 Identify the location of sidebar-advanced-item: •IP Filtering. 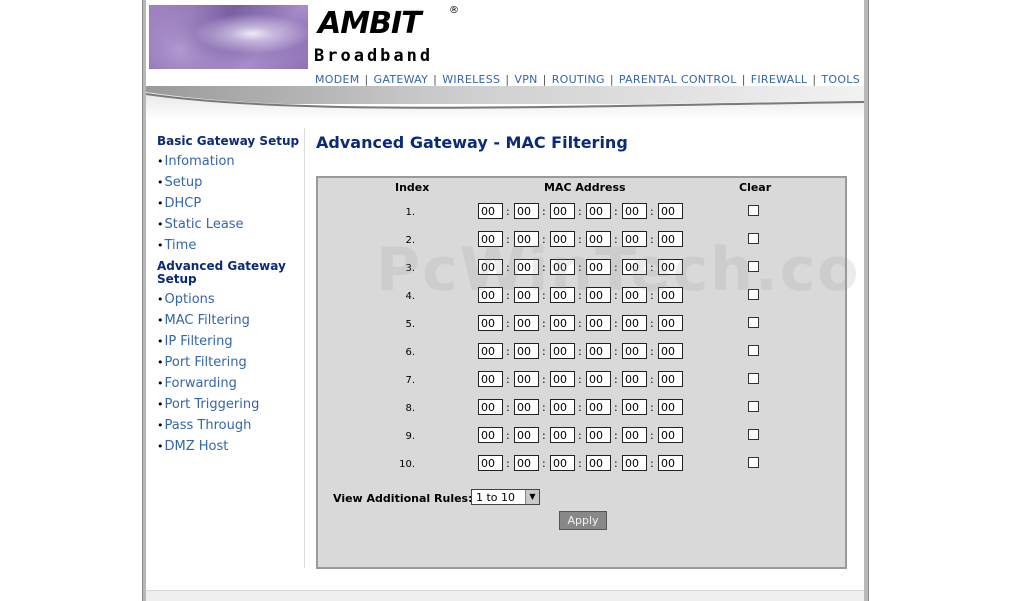
(232, 341).